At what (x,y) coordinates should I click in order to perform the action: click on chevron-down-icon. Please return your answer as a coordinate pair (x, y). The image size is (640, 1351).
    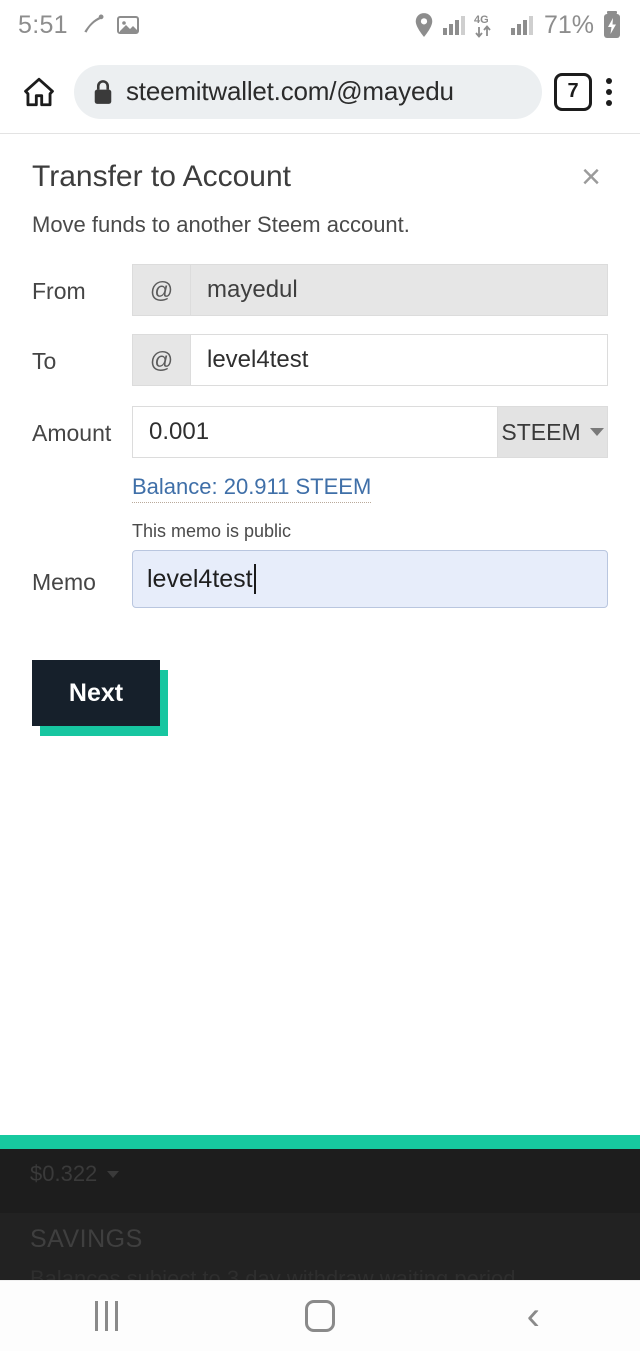
    Looking at the image, I should click on (596, 432).